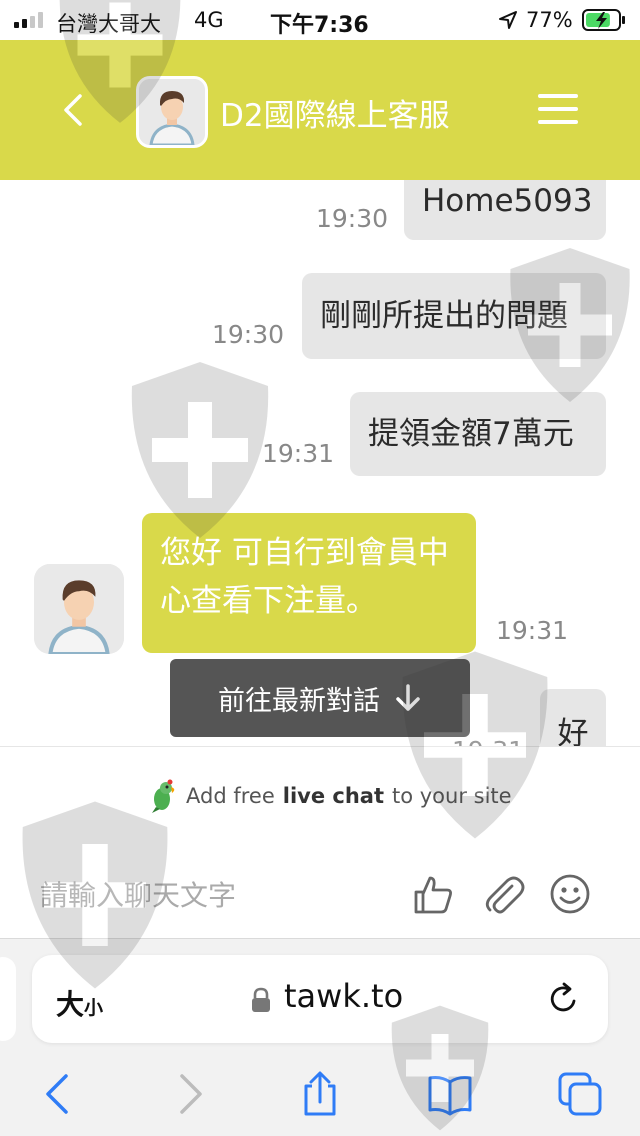 The image size is (640, 1136). Describe the element at coordinates (573, 731) in the screenshot. I see `message-text: 好` at that location.